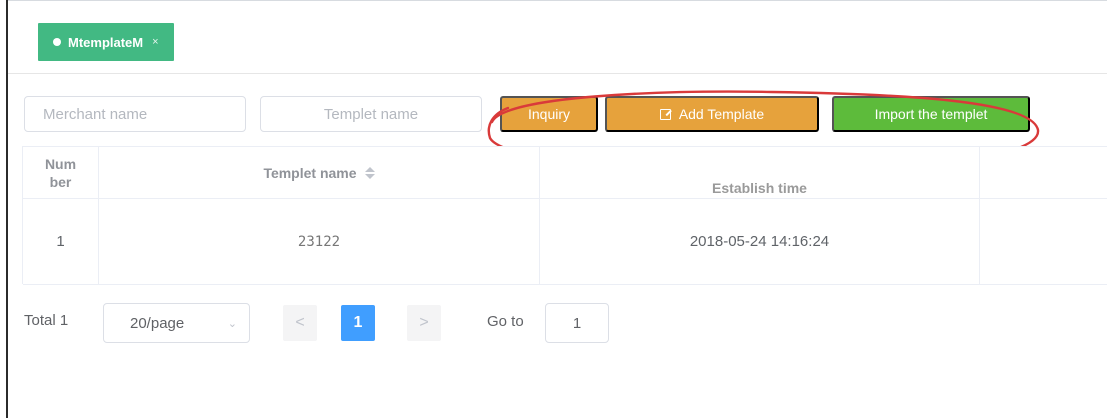  Describe the element at coordinates (57, 42) in the screenshot. I see `dot-icon` at that location.